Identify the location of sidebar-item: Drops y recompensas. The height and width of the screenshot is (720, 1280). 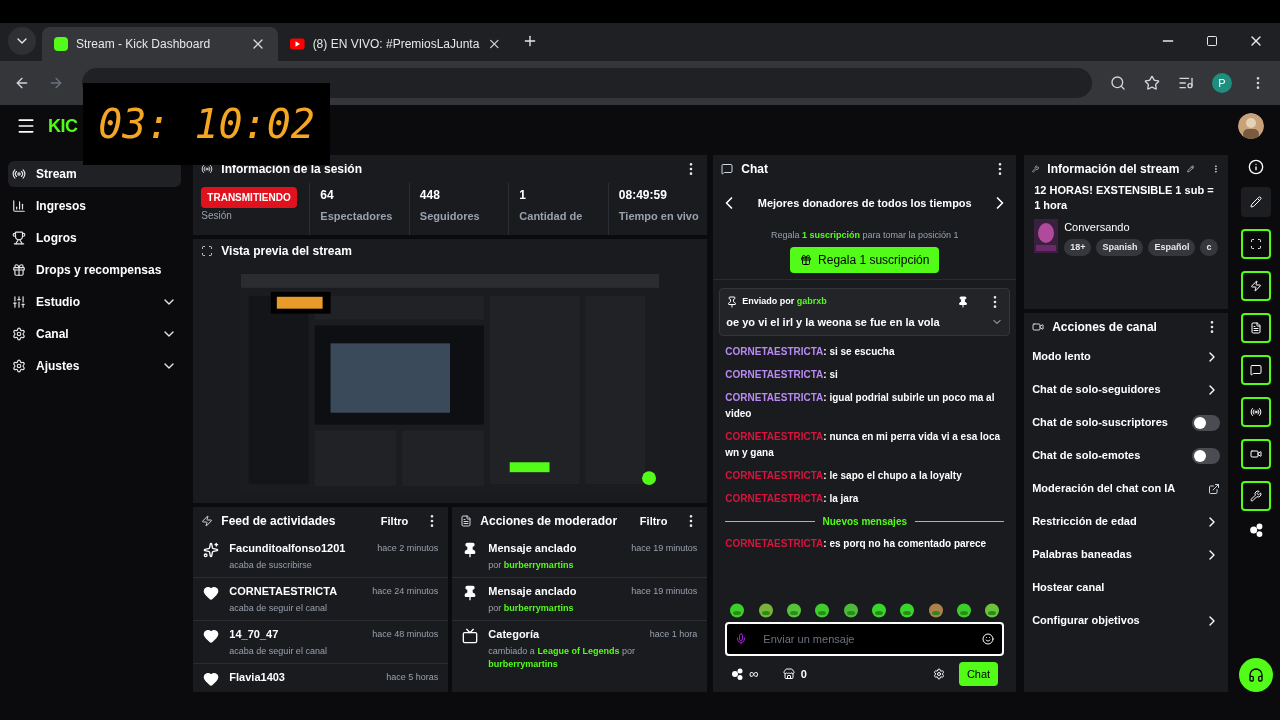
(95, 270).